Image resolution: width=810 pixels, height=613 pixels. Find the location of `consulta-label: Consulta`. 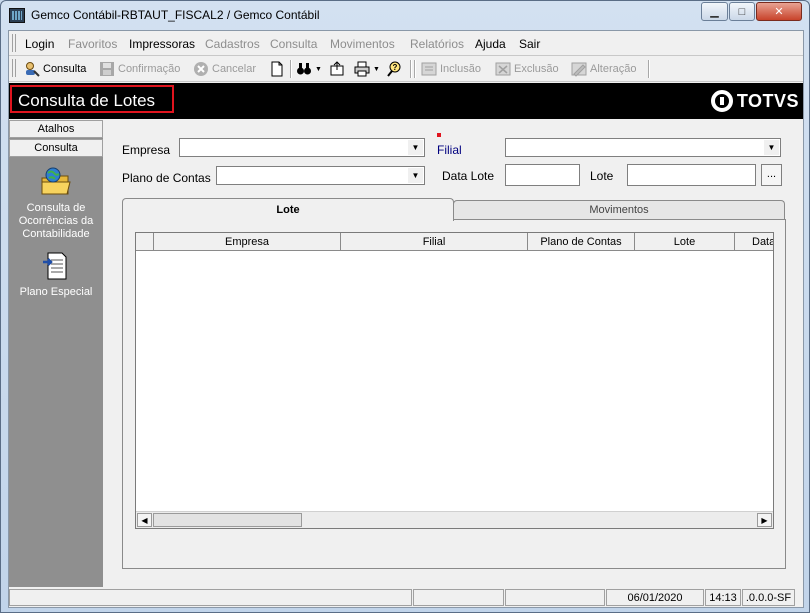

consulta-label: Consulta is located at coordinates (65, 69).